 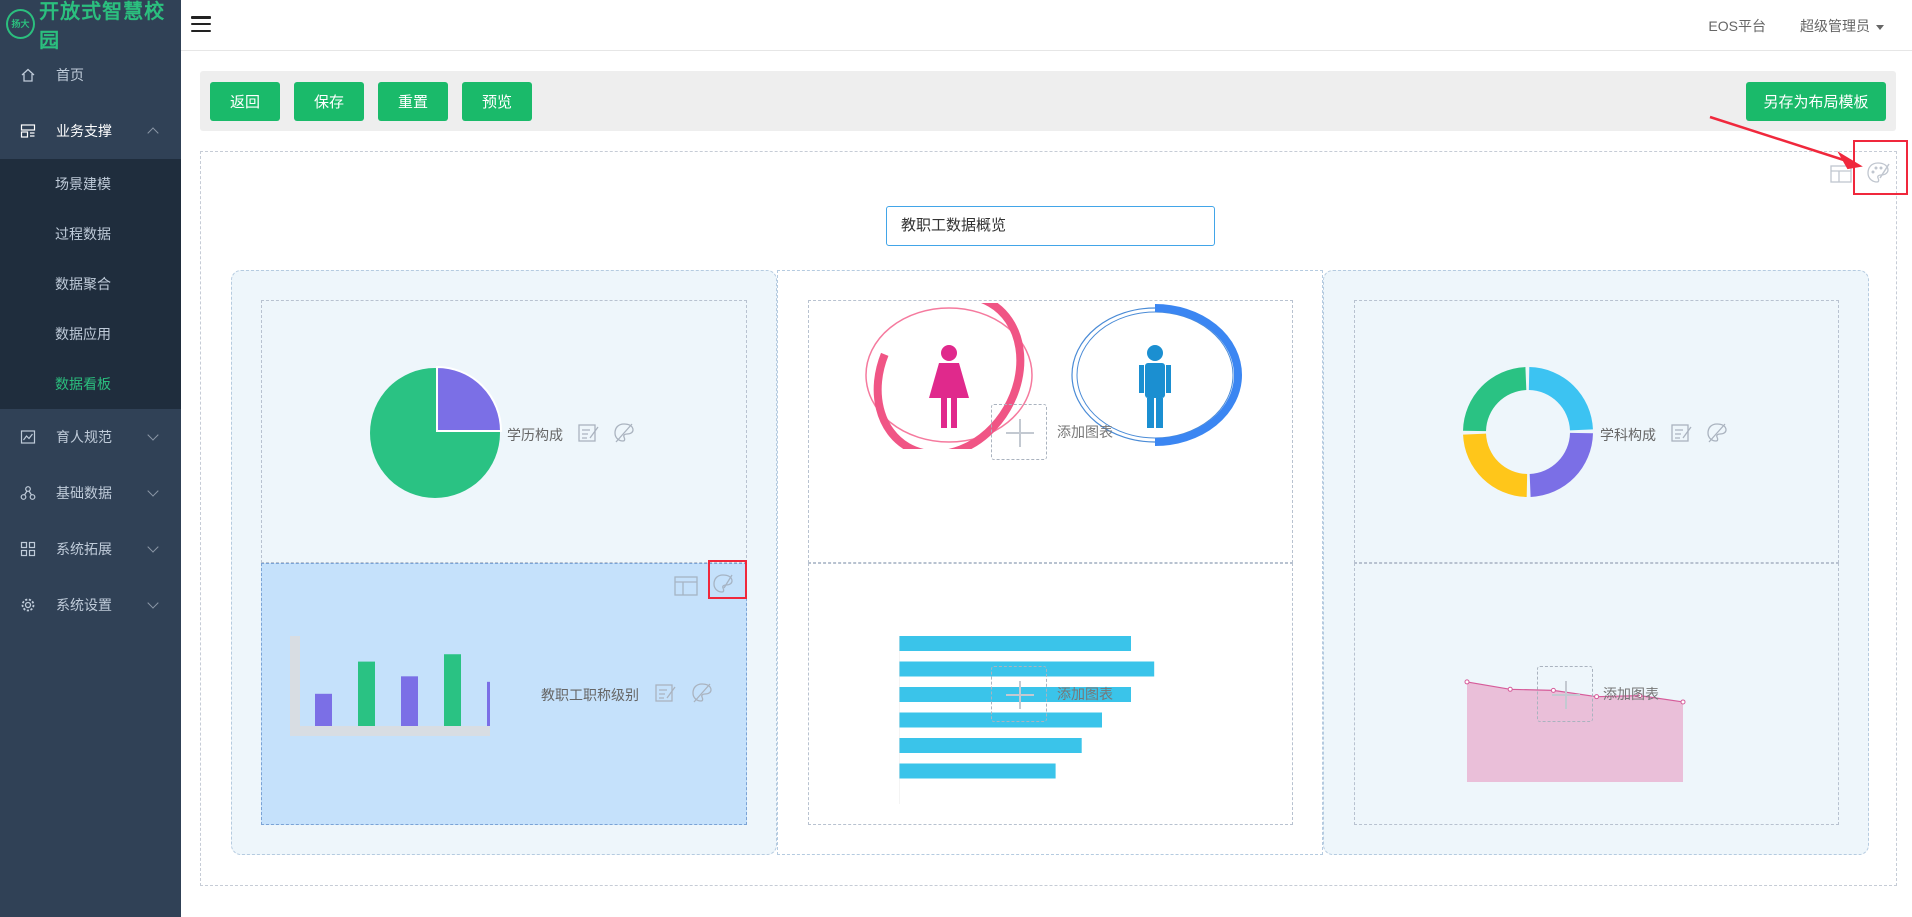 What do you see at coordinates (84, 131) in the screenshot?
I see `sidebar-item-label: 业务支撑` at bounding box center [84, 131].